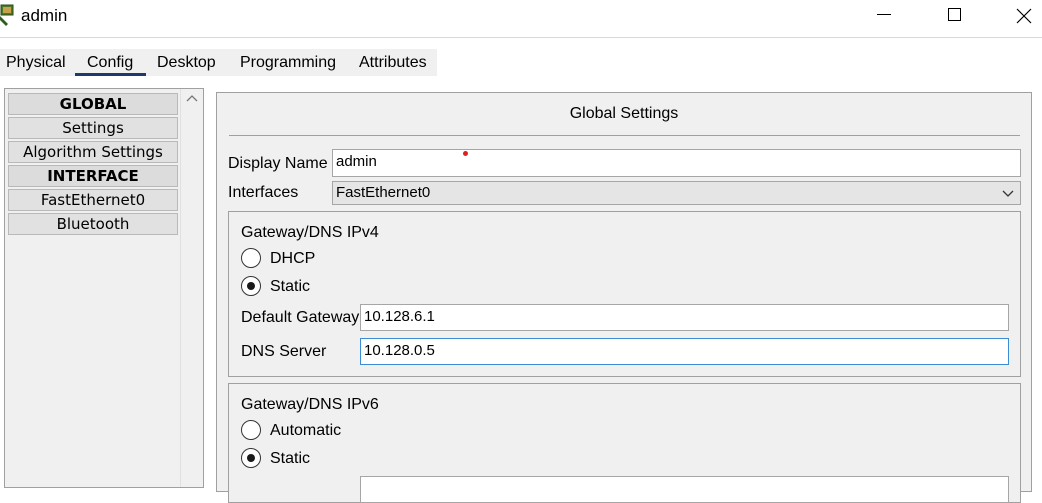 The height and width of the screenshot is (503, 1042). I want to click on tab-attributes: Attributes, so click(393, 62).